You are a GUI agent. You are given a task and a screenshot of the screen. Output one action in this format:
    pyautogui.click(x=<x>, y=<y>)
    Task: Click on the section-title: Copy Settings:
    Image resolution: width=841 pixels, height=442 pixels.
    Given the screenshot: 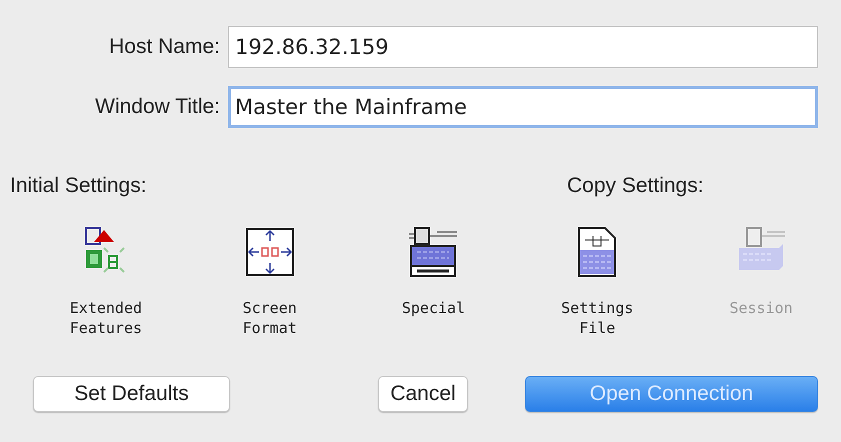 What is the action you would take?
    pyautogui.click(x=636, y=186)
    